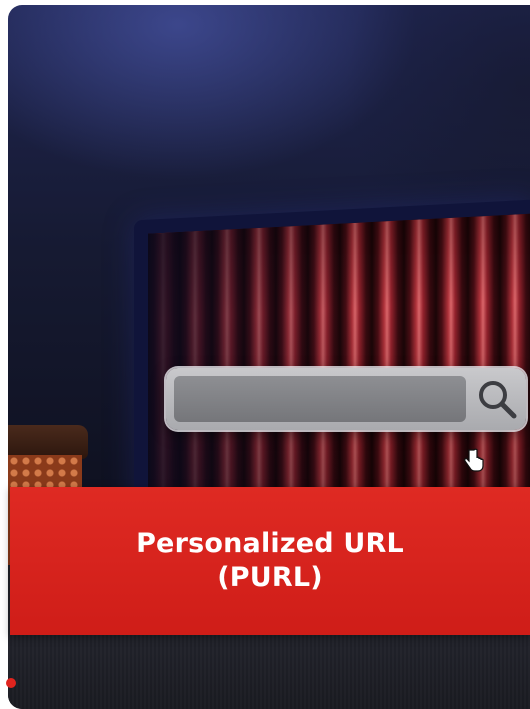 Image resolution: width=530 pixels, height=709 pixels. I want to click on search-icon, so click(498, 400).